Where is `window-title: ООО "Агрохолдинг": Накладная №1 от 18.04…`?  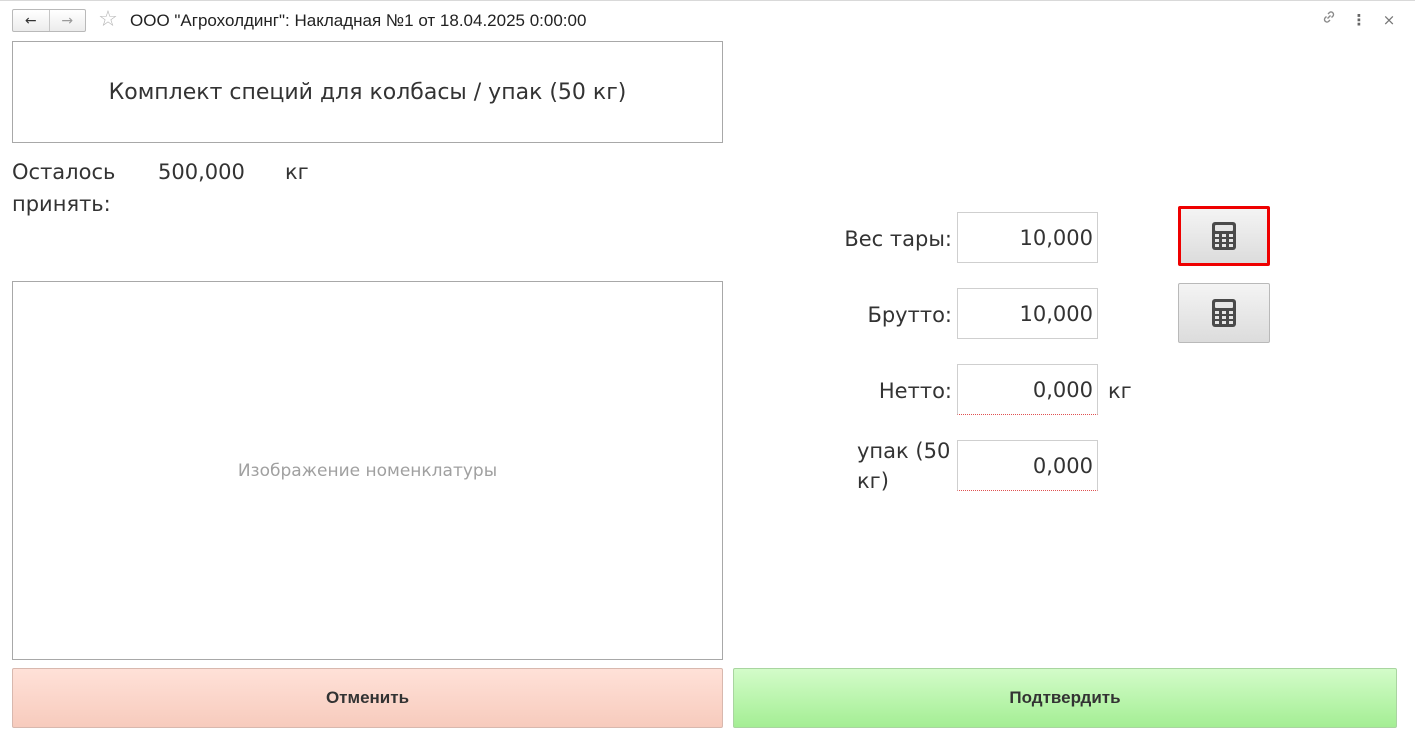 window-title: ООО "Агрохолдинг": Накладная №1 от 18.04… is located at coordinates (358, 20).